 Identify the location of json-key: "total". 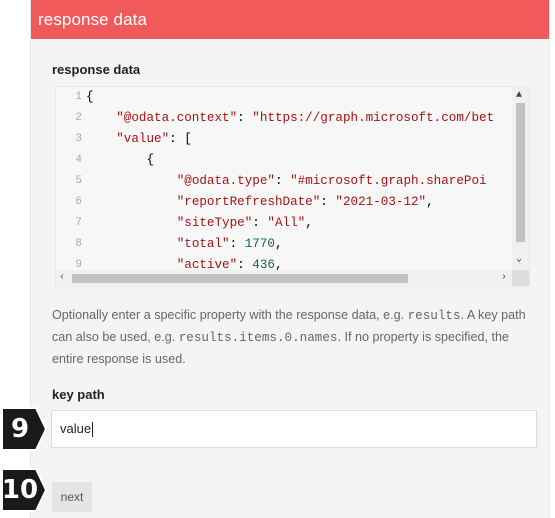
(203, 244).